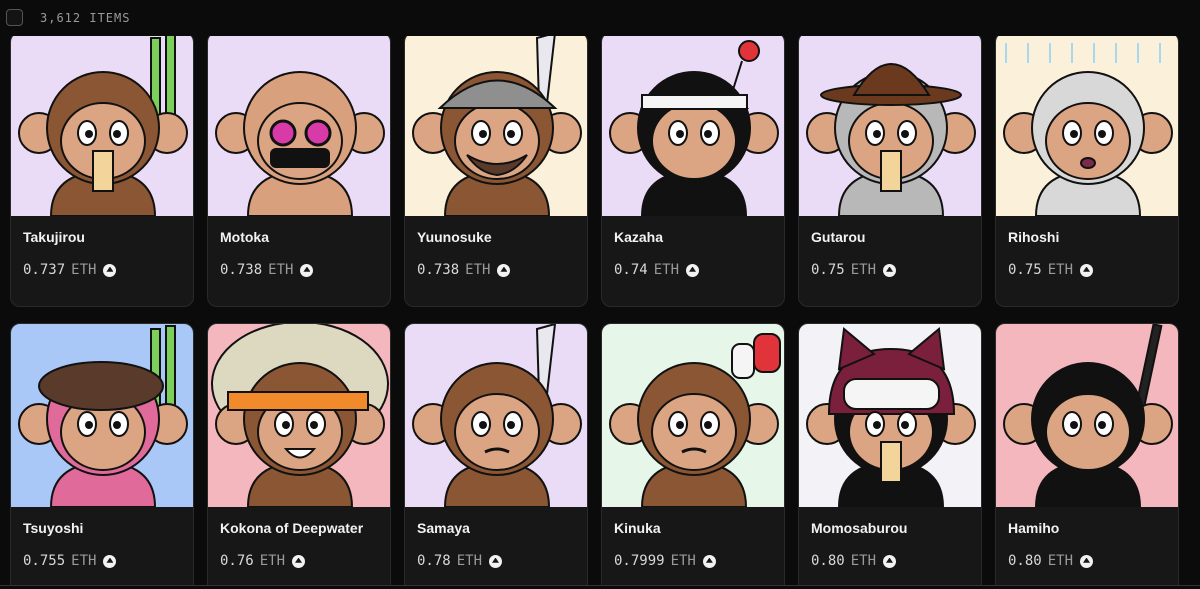  I want to click on nft-name: Samaya, so click(443, 528).